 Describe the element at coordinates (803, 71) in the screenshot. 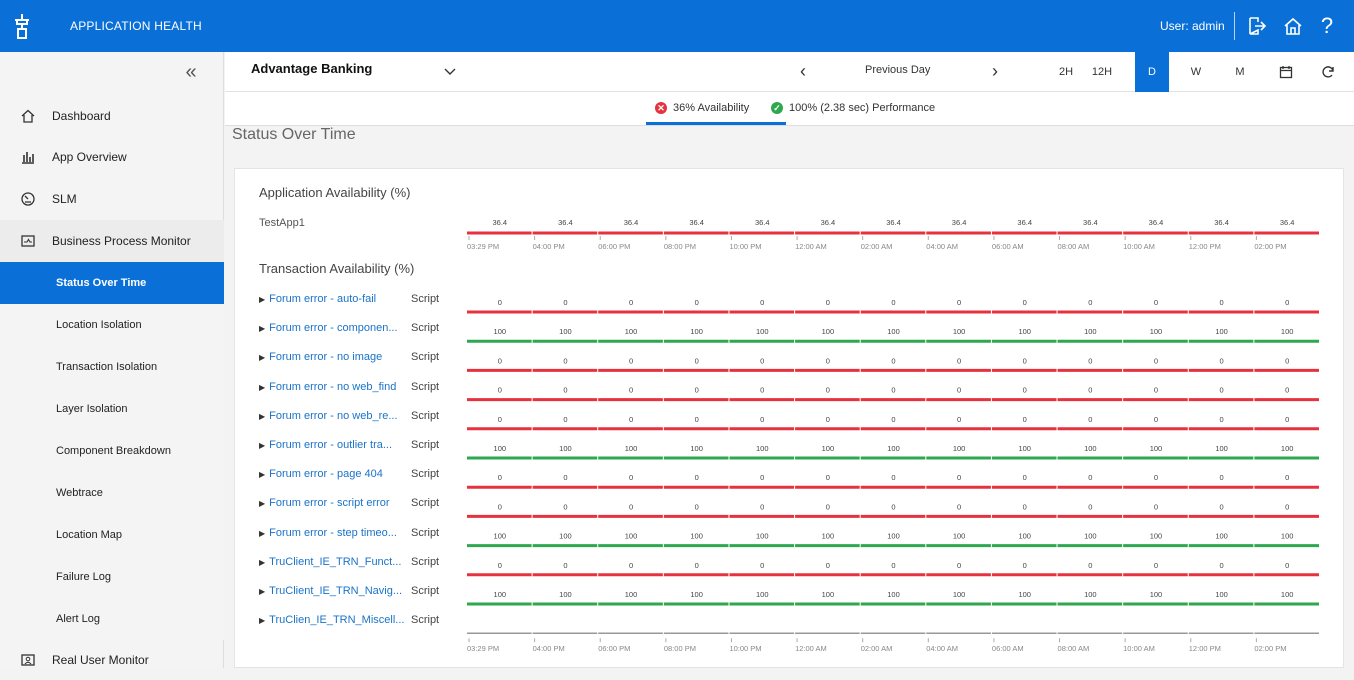

I see `previous-arrow-button: ‹` at that location.